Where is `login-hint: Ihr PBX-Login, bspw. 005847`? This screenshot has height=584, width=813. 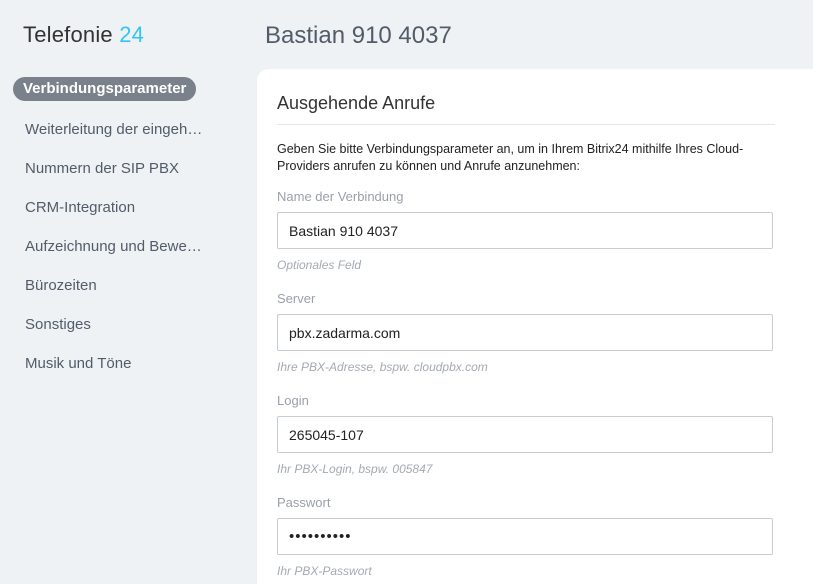 login-hint: Ihr PBX-Login, bspw. 005847 is located at coordinates (355, 469).